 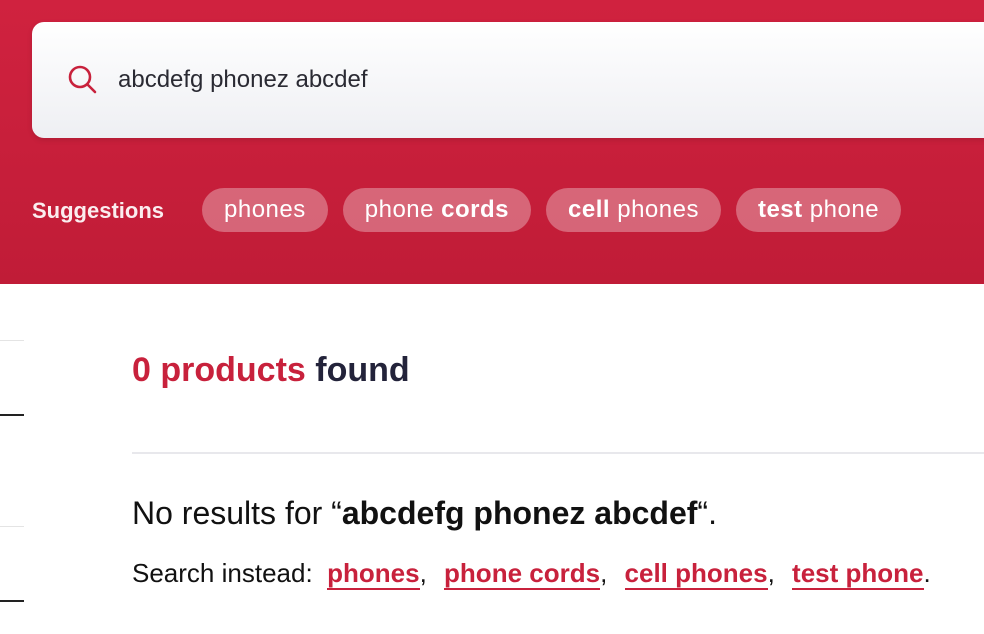 I want to click on suggestion-chip-cell-phones: cell phones, so click(x=633, y=210).